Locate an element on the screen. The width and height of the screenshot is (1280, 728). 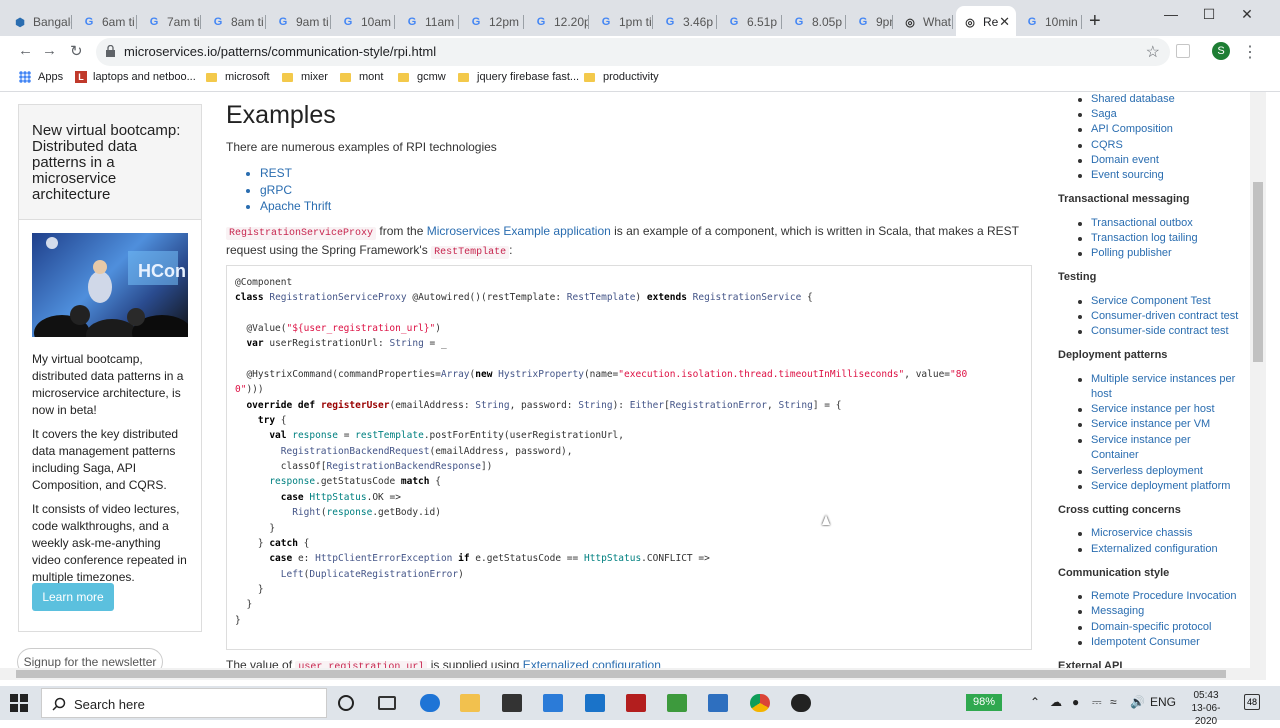
file-explorer-icon is located at coordinates (470, 703).